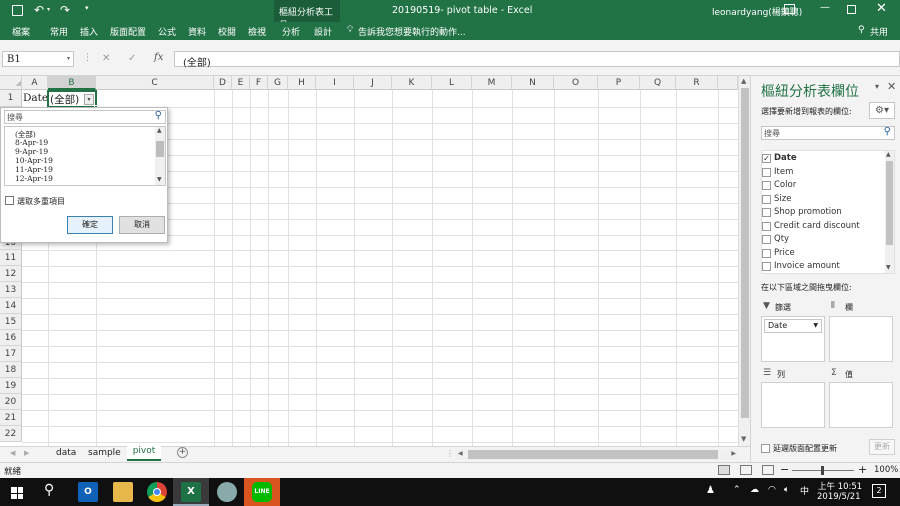  What do you see at coordinates (106, 58) in the screenshot?
I see `cancel-icon: ✕` at bounding box center [106, 58].